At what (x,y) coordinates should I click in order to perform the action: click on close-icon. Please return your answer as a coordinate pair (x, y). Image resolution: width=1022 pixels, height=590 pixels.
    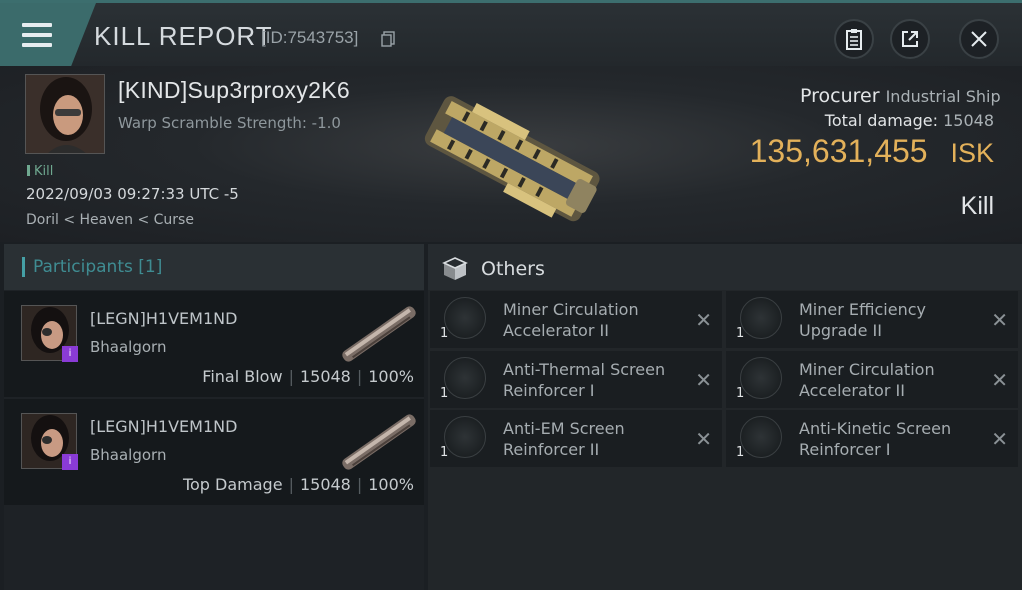
    Looking at the image, I should click on (979, 39).